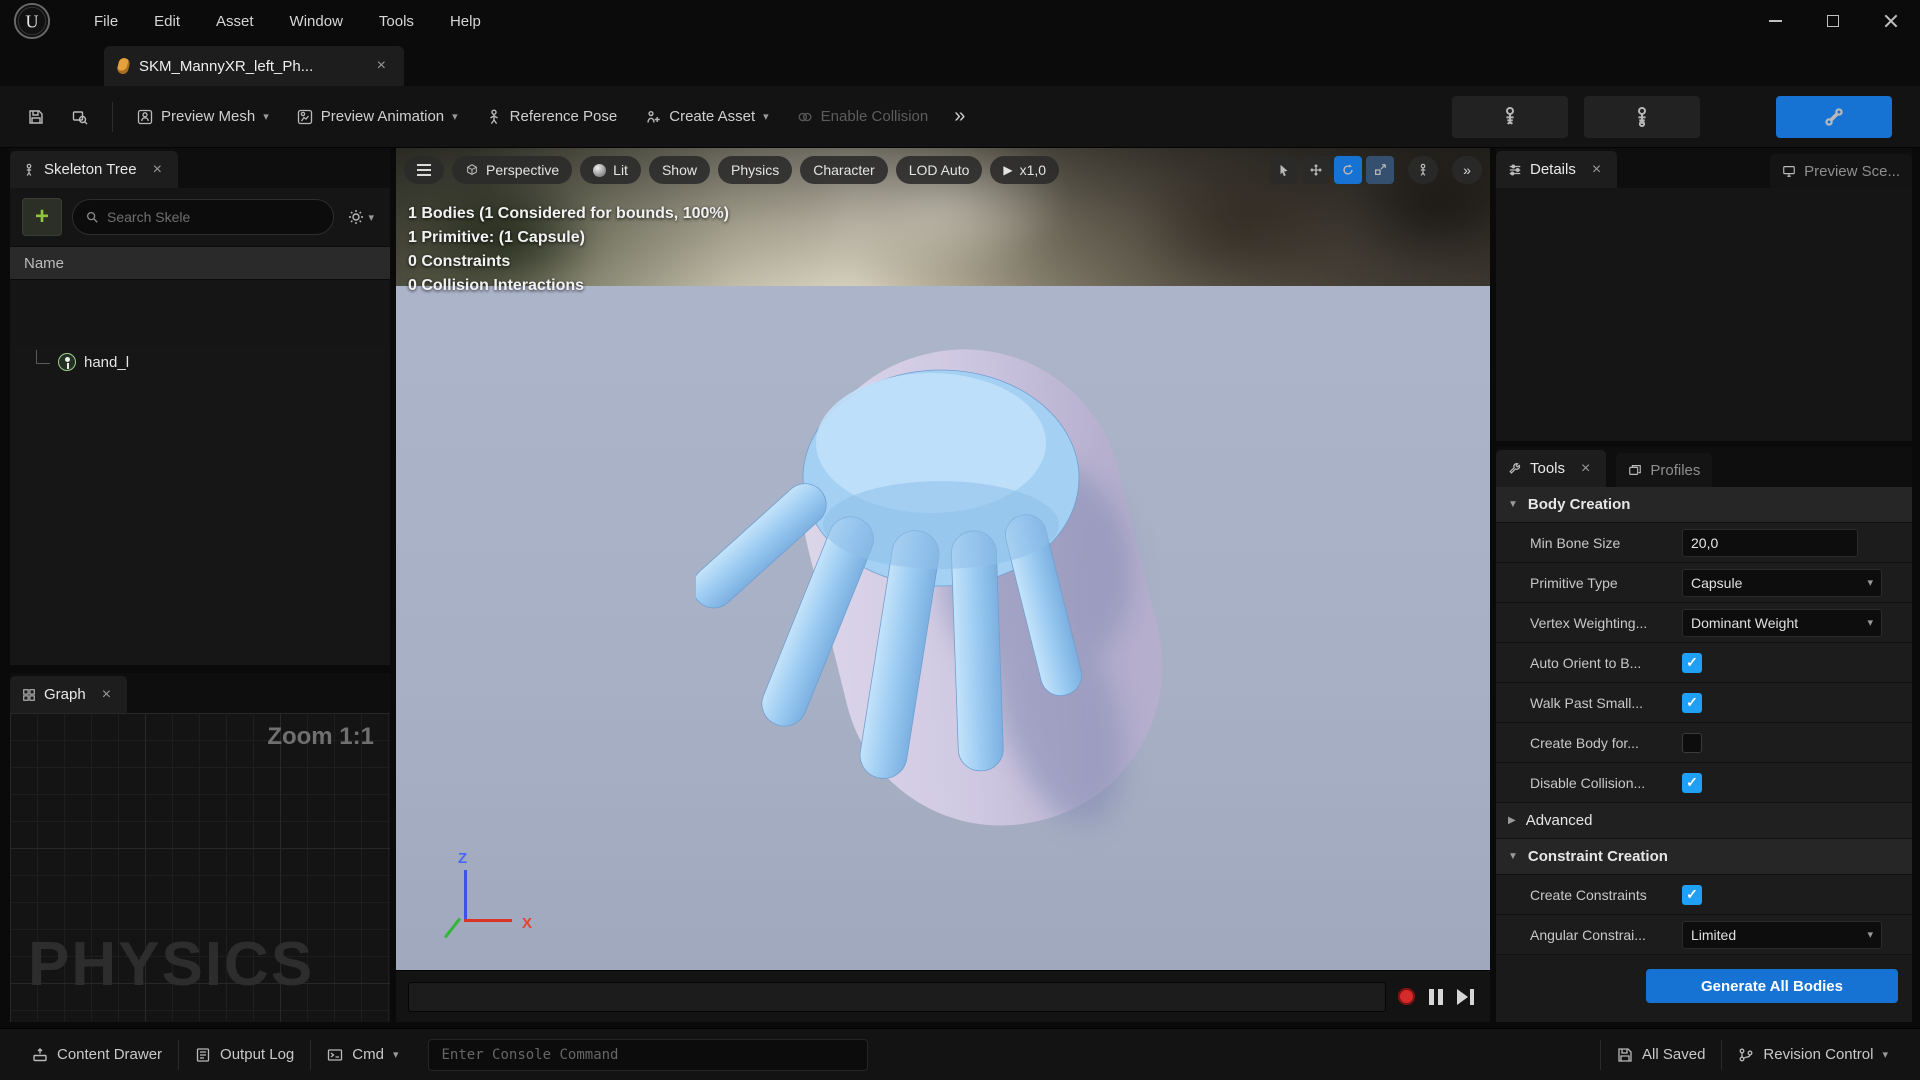 The height and width of the screenshot is (1080, 1920). What do you see at coordinates (1692, 782) in the screenshot?
I see `disable-collision-checkbox` at bounding box center [1692, 782].